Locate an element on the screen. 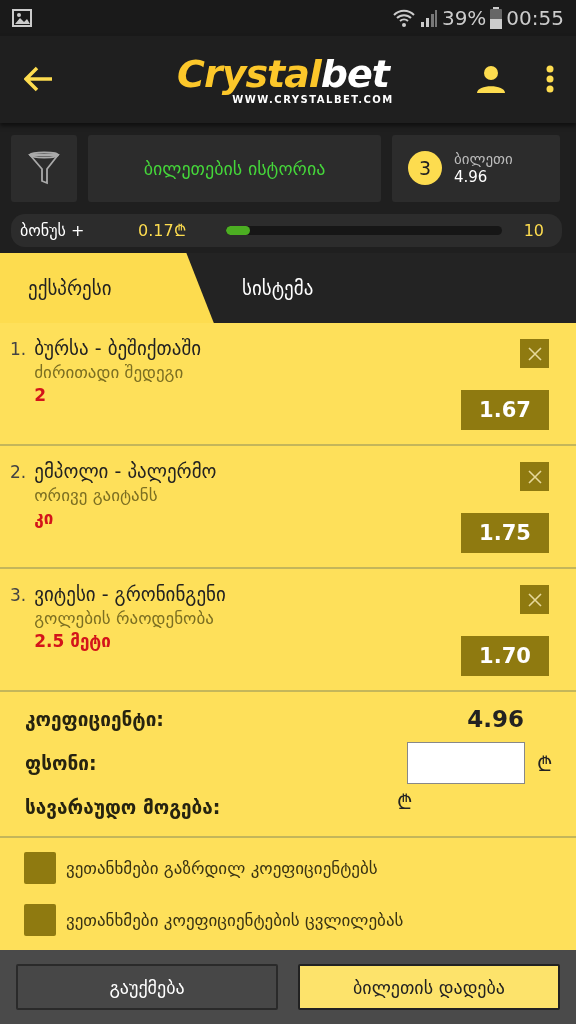  ticket-history-button: ბილეთების ისტორია is located at coordinates (234, 168).